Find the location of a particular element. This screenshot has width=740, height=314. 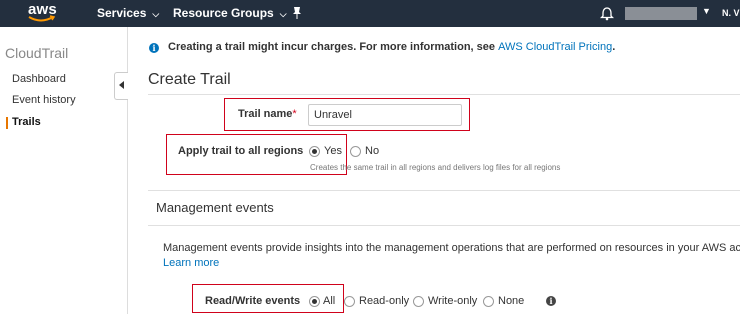

apply-no-label: No is located at coordinates (372, 151).